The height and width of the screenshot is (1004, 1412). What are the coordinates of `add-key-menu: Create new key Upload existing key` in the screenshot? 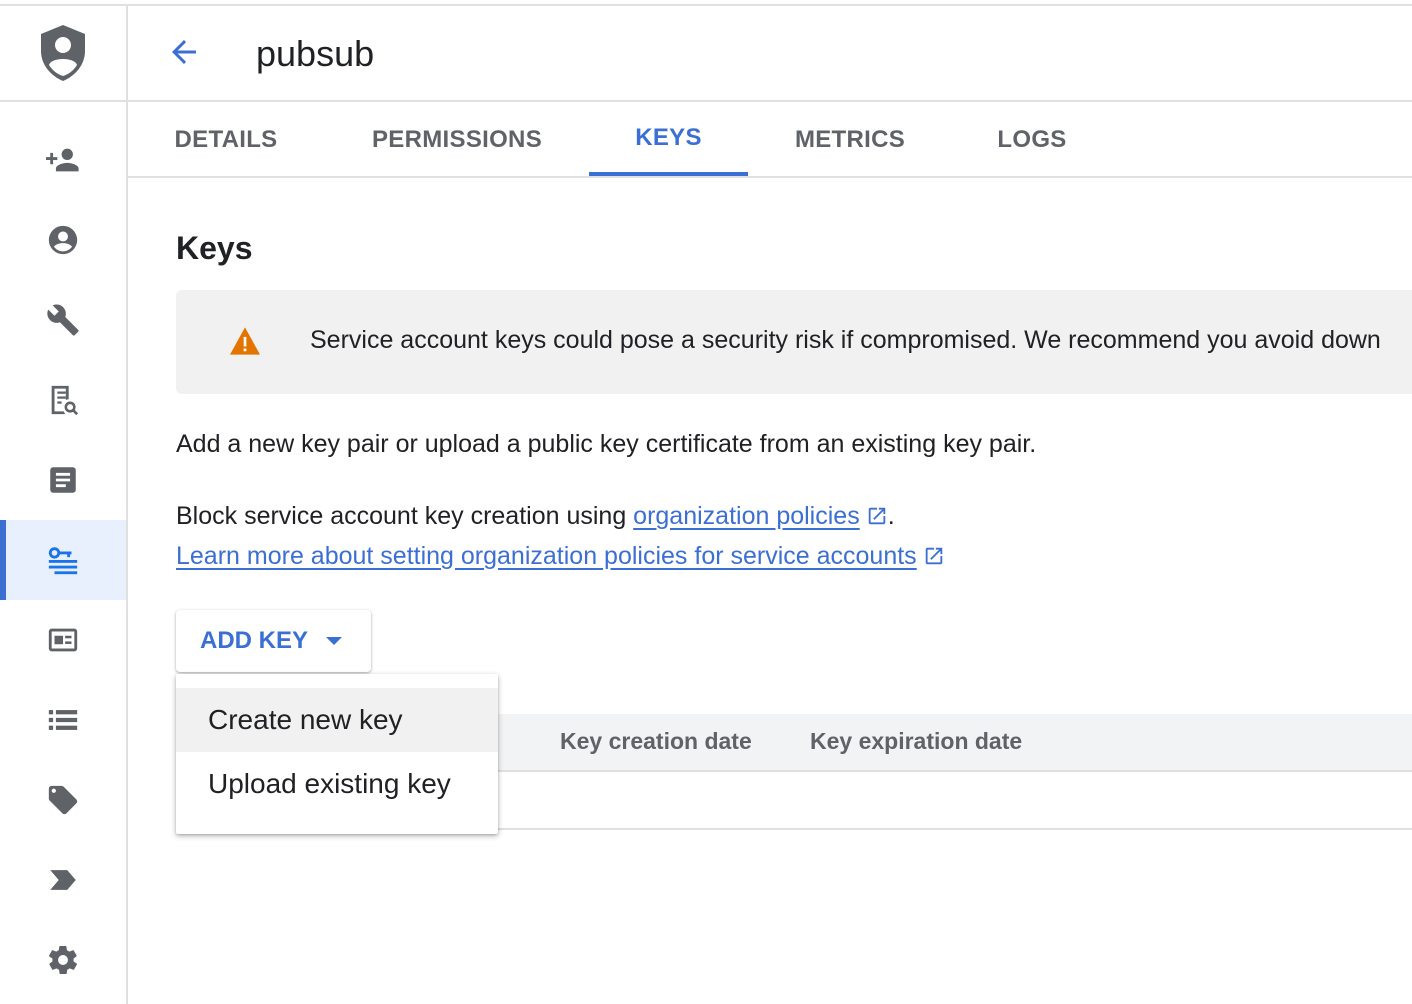 It's located at (337, 754).